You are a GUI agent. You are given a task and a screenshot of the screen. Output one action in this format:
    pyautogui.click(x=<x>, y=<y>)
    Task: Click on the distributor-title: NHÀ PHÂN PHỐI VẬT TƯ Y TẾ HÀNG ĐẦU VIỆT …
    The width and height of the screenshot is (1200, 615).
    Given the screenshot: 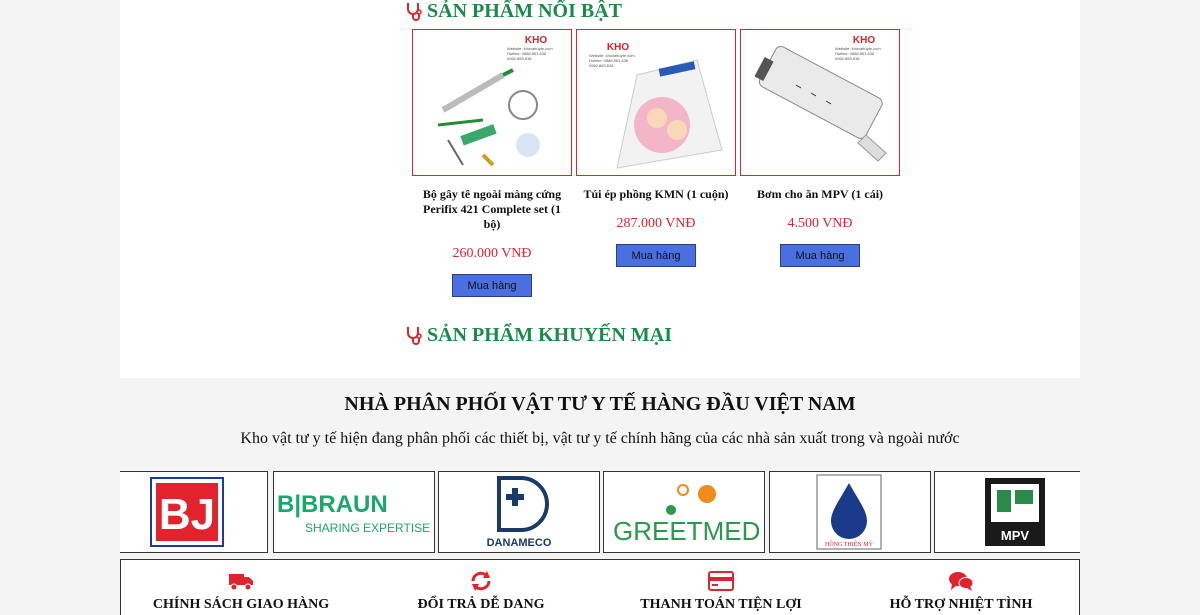 What is the action you would take?
    pyautogui.click(x=600, y=404)
    